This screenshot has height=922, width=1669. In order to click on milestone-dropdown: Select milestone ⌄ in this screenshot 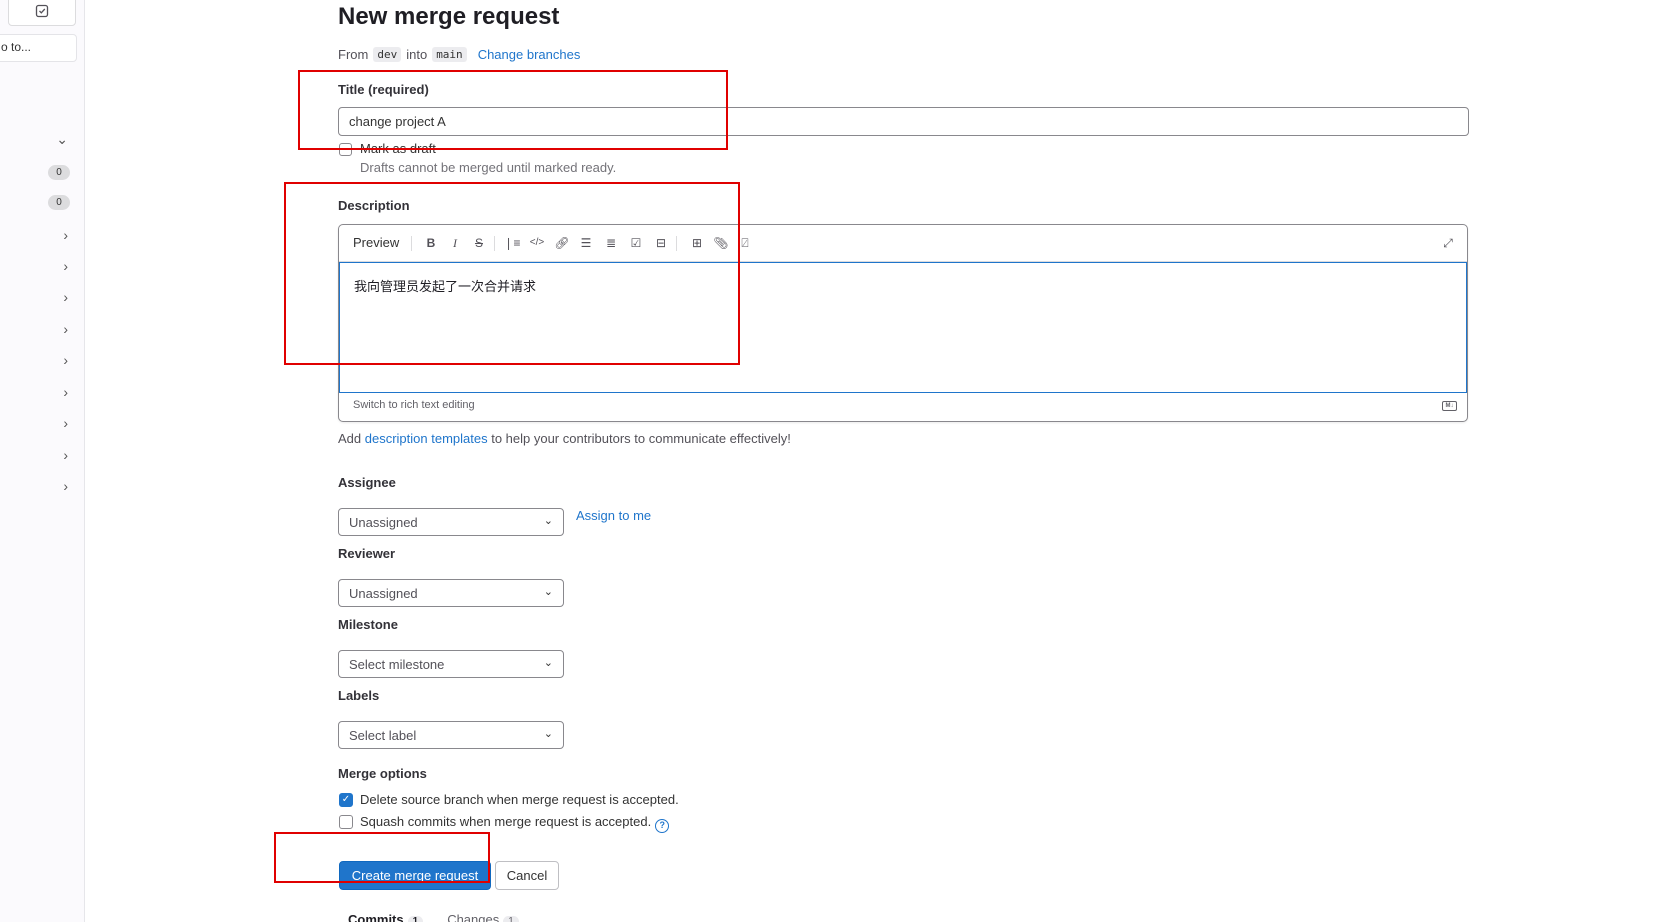, I will do `click(451, 664)`.